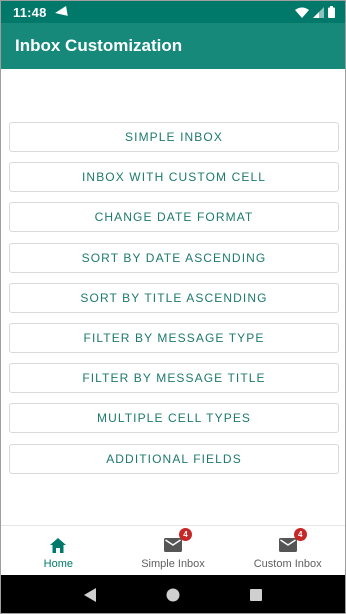 This screenshot has width=346, height=614. Describe the element at coordinates (256, 595) in the screenshot. I see `recents-icon` at that location.